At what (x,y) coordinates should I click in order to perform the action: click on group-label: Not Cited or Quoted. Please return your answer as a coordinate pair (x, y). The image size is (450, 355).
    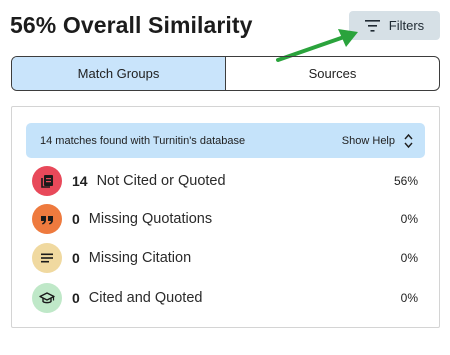
    Looking at the image, I should click on (161, 181).